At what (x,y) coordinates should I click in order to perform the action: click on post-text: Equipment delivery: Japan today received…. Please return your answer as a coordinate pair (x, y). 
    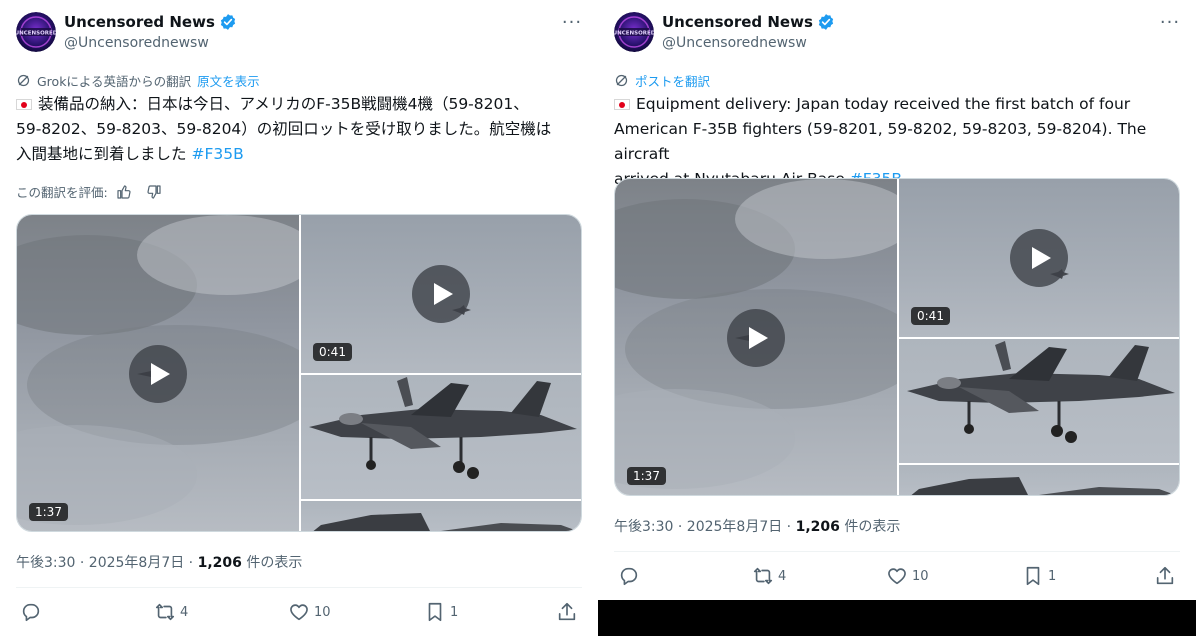
    Looking at the image, I should click on (899, 142).